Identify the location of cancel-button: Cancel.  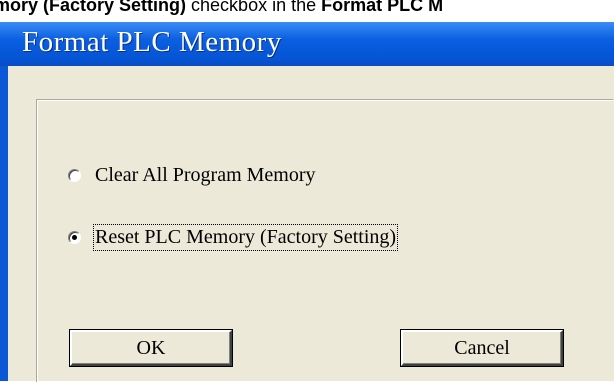
(482, 348).